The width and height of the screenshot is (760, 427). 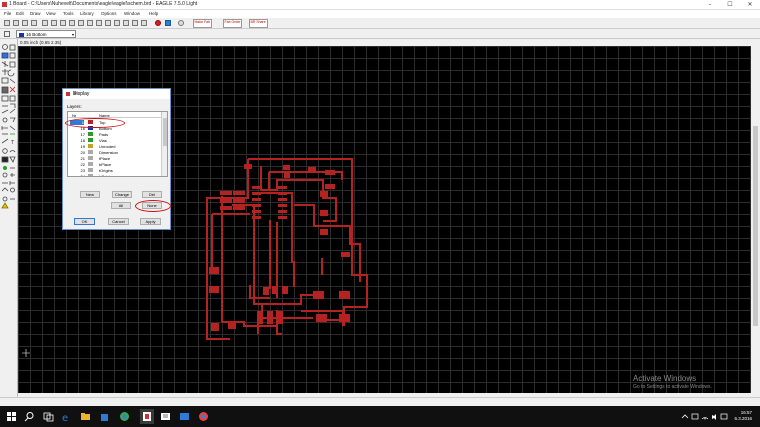 What do you see at coordinates (106, 170) in the screenshot?
I see `layer-name: tOrigins` at bounding box center [106, 170].